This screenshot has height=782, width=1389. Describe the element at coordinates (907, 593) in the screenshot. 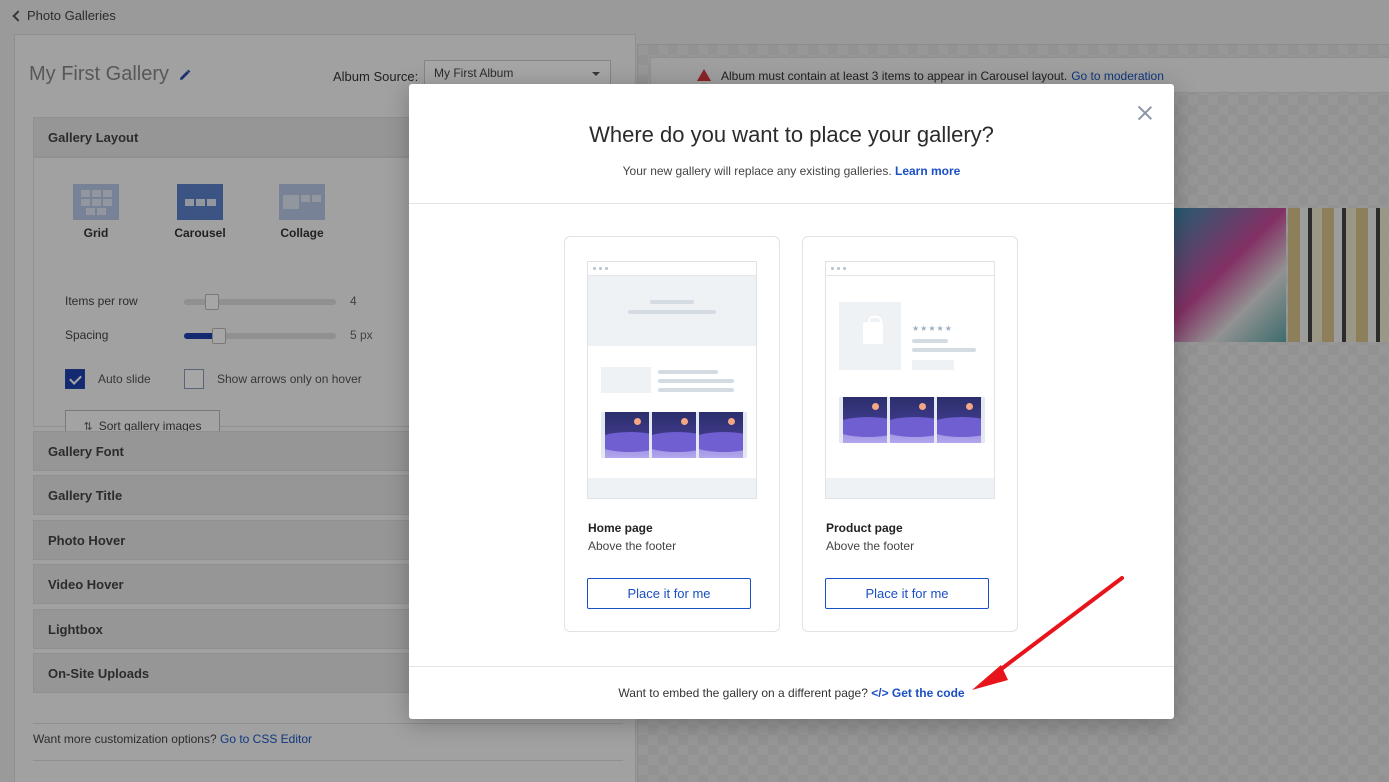

I see `place-it-product-button: Place it for me` at that location.